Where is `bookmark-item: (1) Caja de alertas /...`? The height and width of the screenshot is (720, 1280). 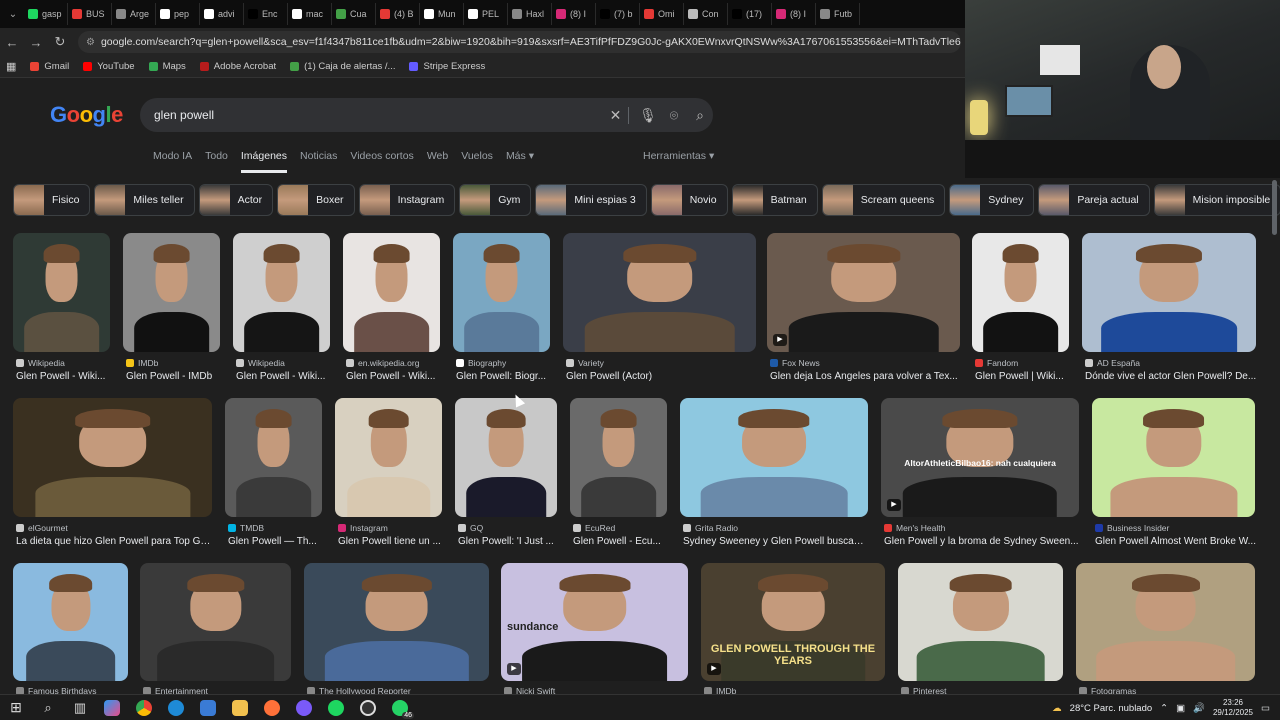 bookmark-item: (1) Caja de alertas /... is located at coordinates (342, 66).